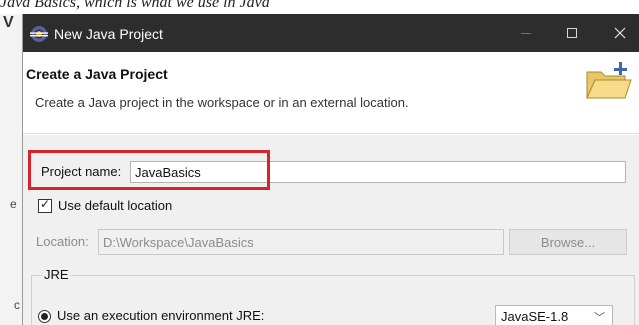 Image resolution: width=639 pixels, height=325 pixels. What do you see at coordinates (331, 33) in the screenshot?
I see `title-bar: New Java Project` at bounding box center [331, 33].